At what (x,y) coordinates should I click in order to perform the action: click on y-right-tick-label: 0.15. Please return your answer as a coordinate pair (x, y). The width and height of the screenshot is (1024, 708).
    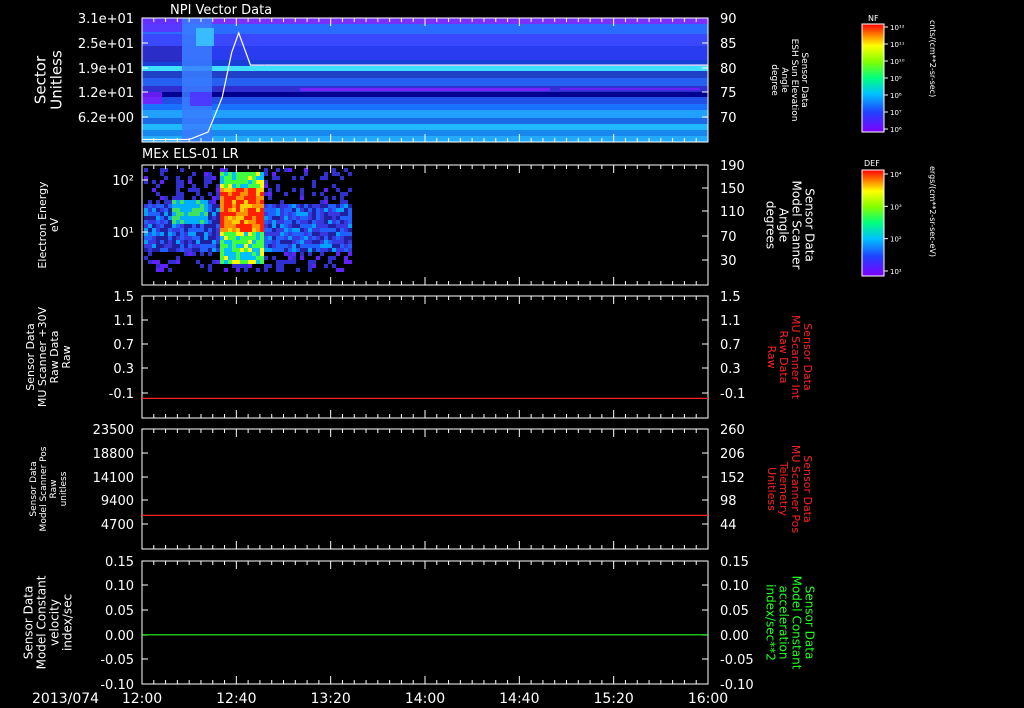
    Looking at the image, I should click on (734, 562).